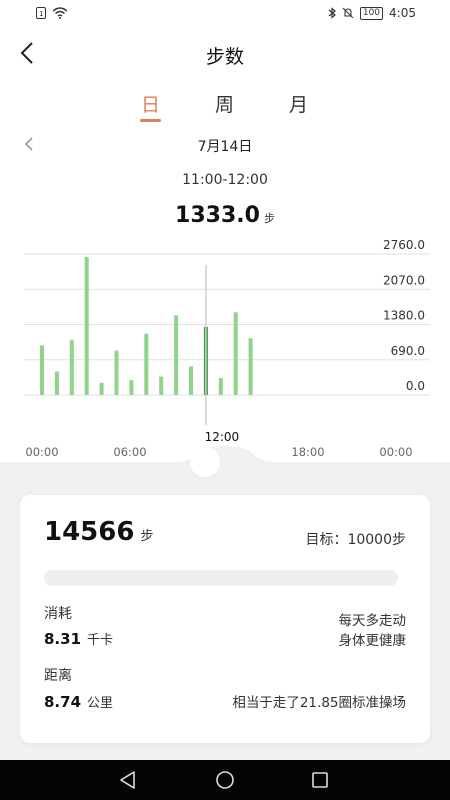 The image size is (450, 800). What do you see at coordinates (100, 640) in the screenshot?
I see `consumption-unit: 千卡` at bounding box center [100, 640].